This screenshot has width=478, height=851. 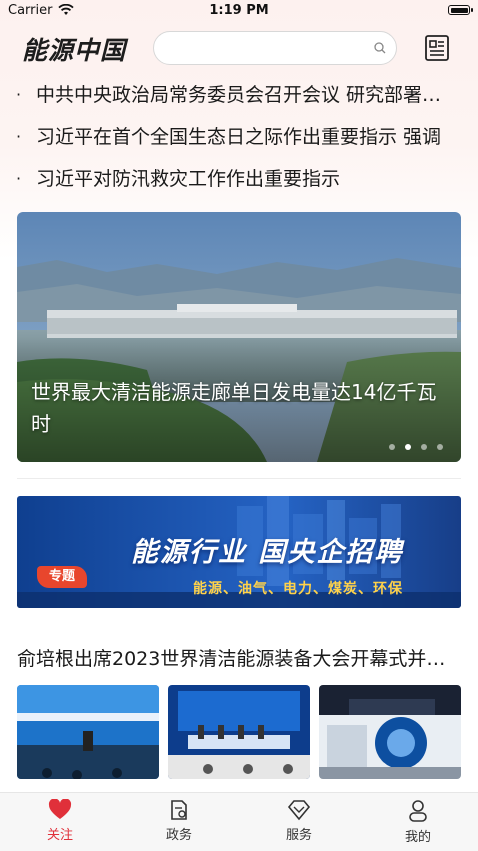 What do you see at coordinates (62, 577) in the screenshot?
I see `topic-tag: 专题` at bounding box center [62, 577].